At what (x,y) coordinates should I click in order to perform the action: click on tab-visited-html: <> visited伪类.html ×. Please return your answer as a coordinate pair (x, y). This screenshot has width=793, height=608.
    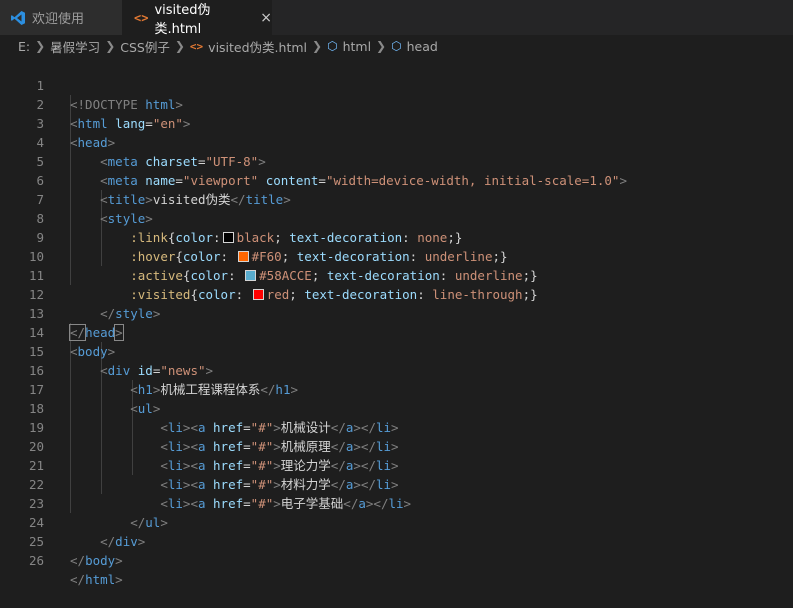
    Looking at the image, I should click on (197, 18).